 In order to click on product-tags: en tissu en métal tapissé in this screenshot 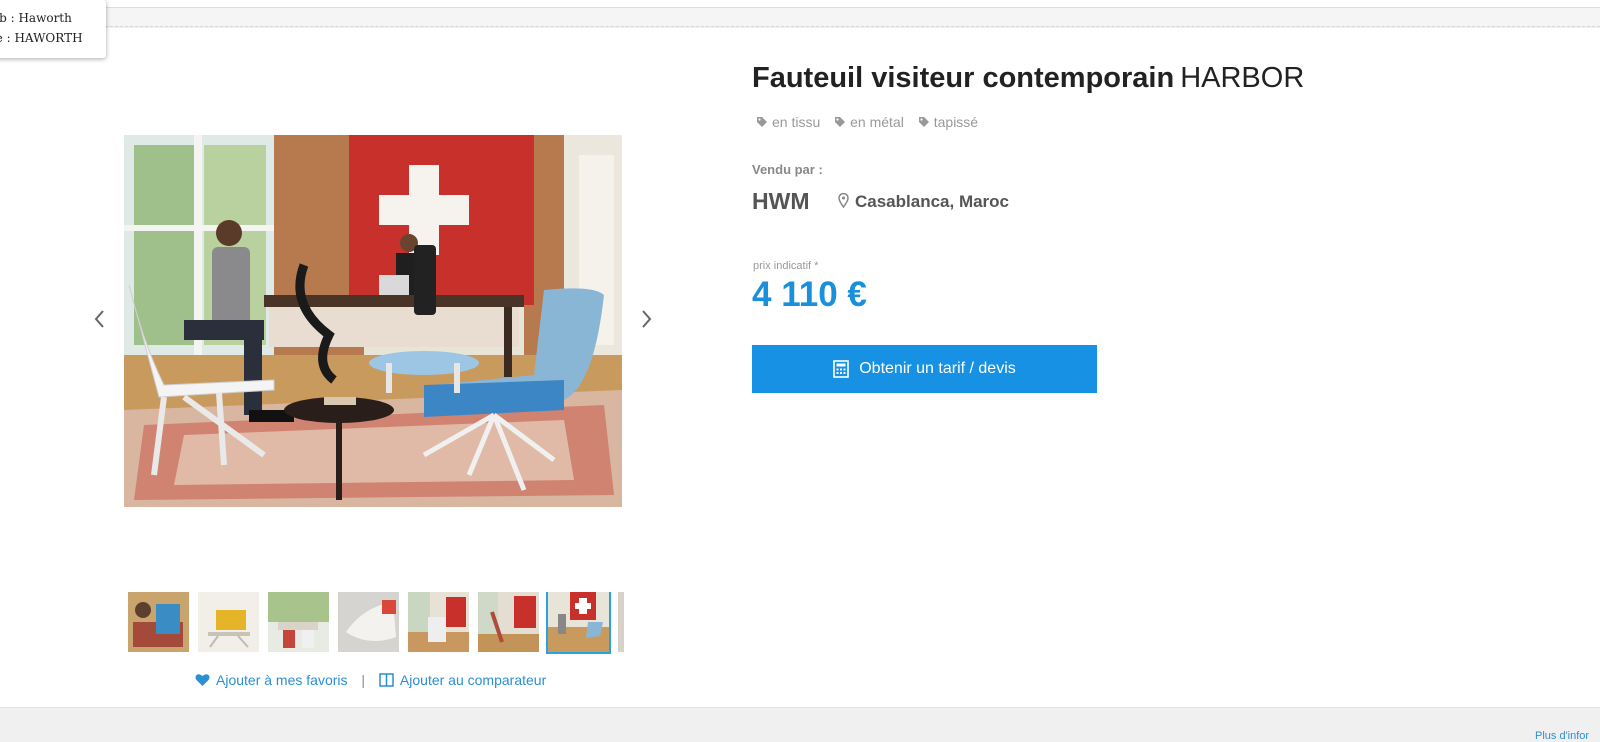, I will do `click(872, 122)`.